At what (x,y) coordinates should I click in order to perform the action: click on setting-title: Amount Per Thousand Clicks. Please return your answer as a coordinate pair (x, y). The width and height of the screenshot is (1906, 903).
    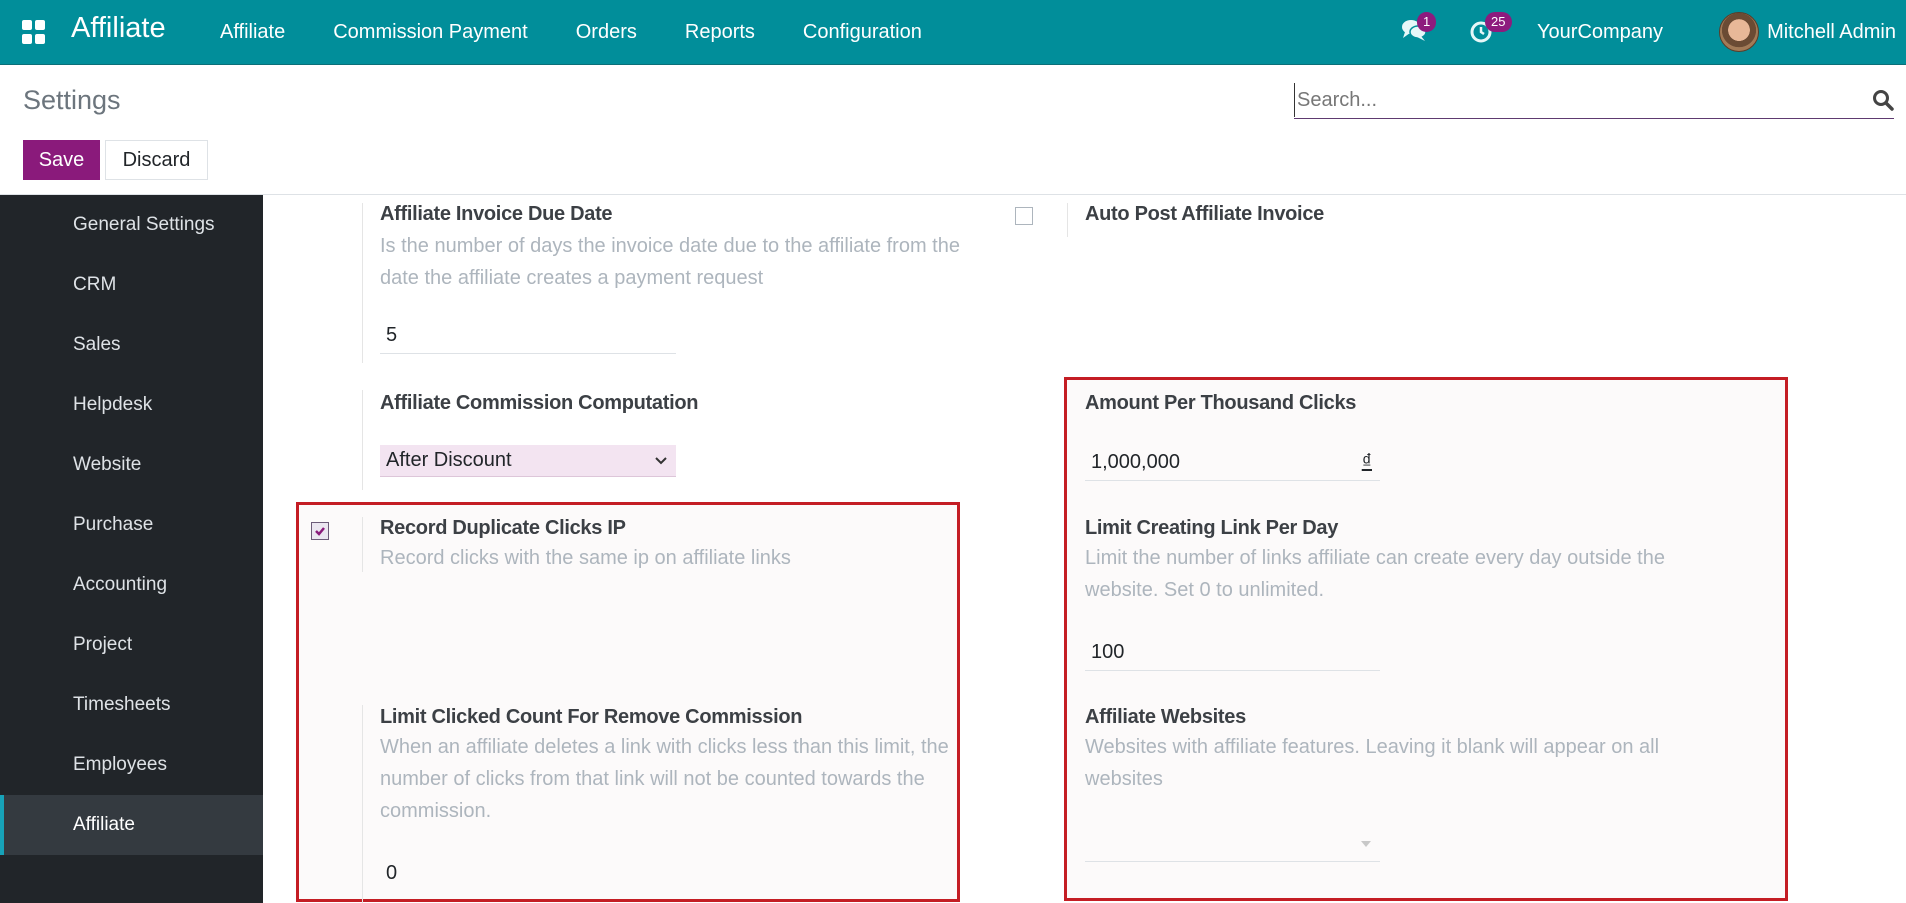
    Looking at the image, I should click on (1221, 403).